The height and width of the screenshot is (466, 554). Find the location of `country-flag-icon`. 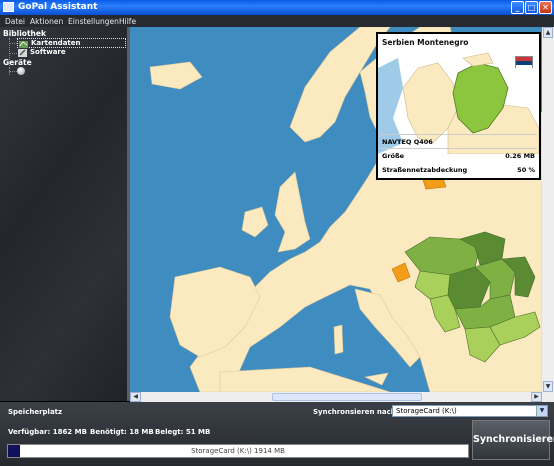

country-flag-icon is located at coordinates (524, 62).